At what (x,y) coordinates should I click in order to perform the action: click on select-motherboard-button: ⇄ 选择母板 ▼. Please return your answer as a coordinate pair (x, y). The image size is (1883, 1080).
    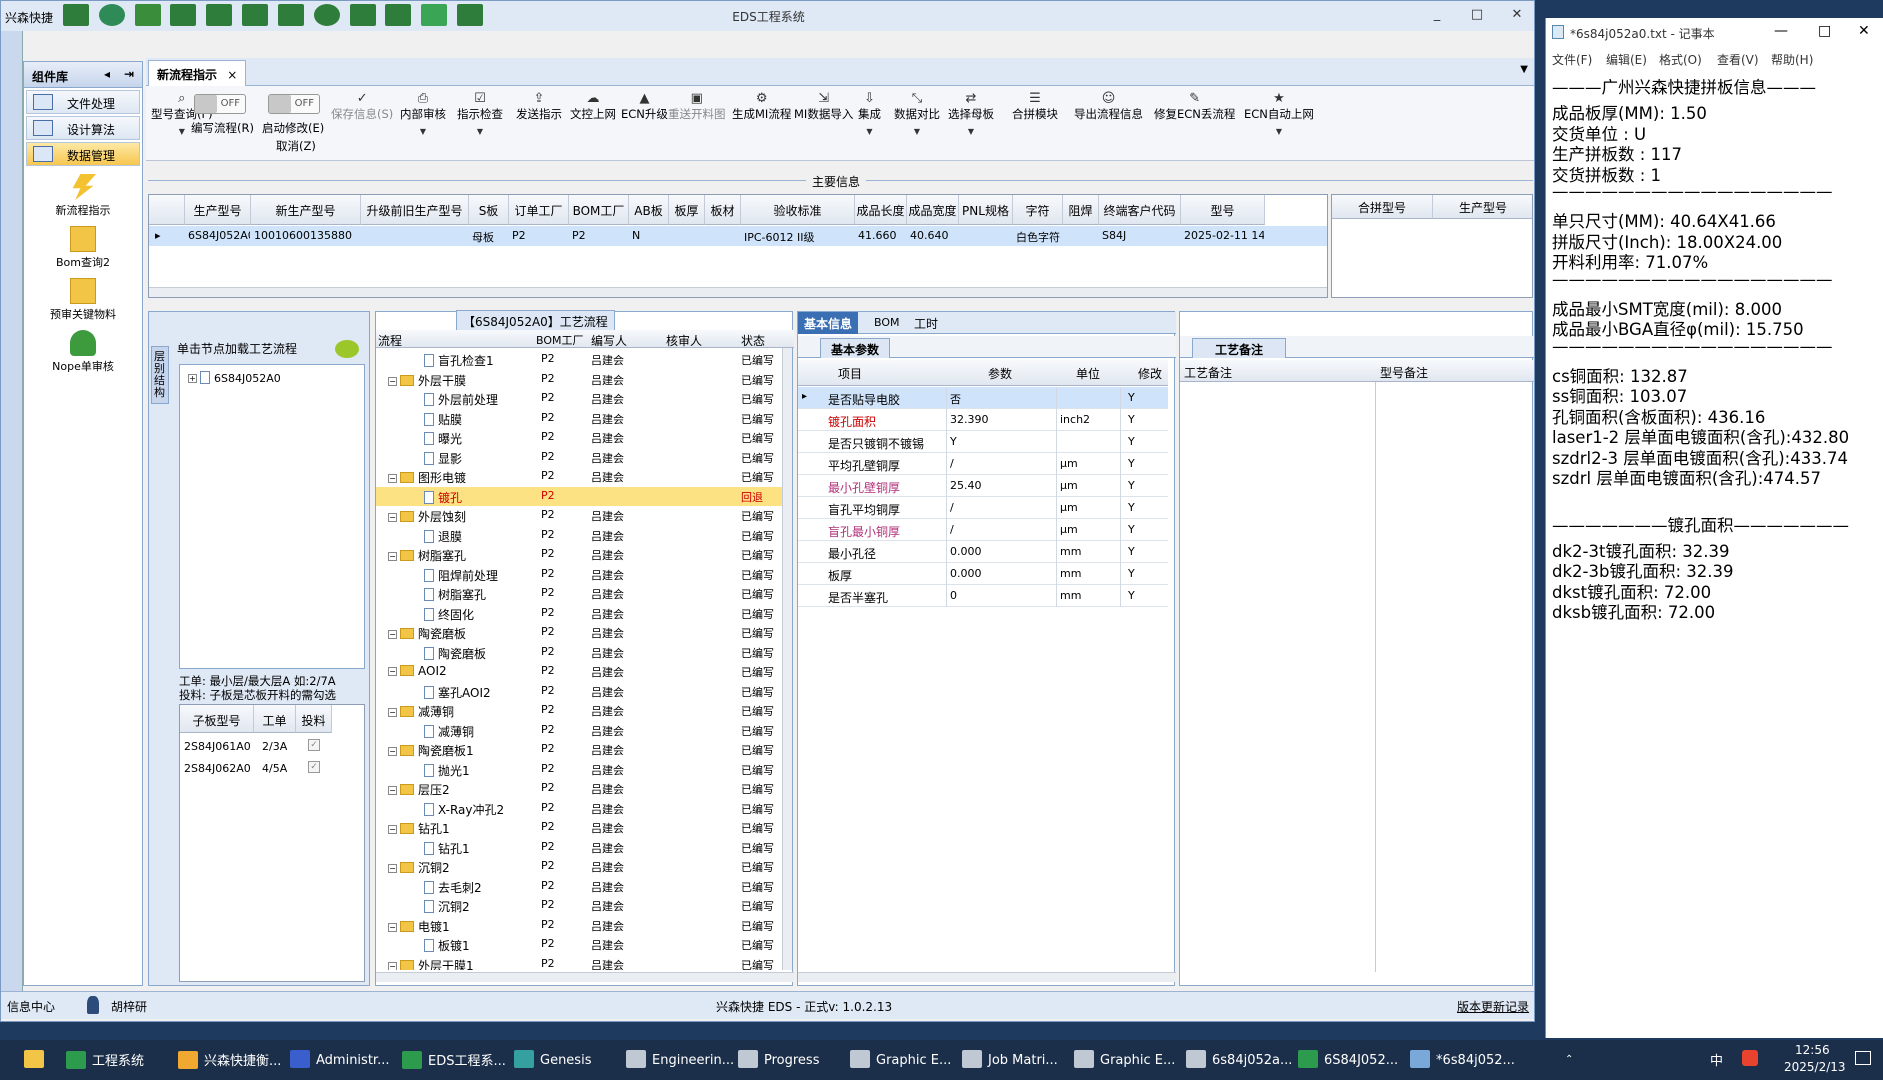
    Looking at the image, I should click on (971, 114).